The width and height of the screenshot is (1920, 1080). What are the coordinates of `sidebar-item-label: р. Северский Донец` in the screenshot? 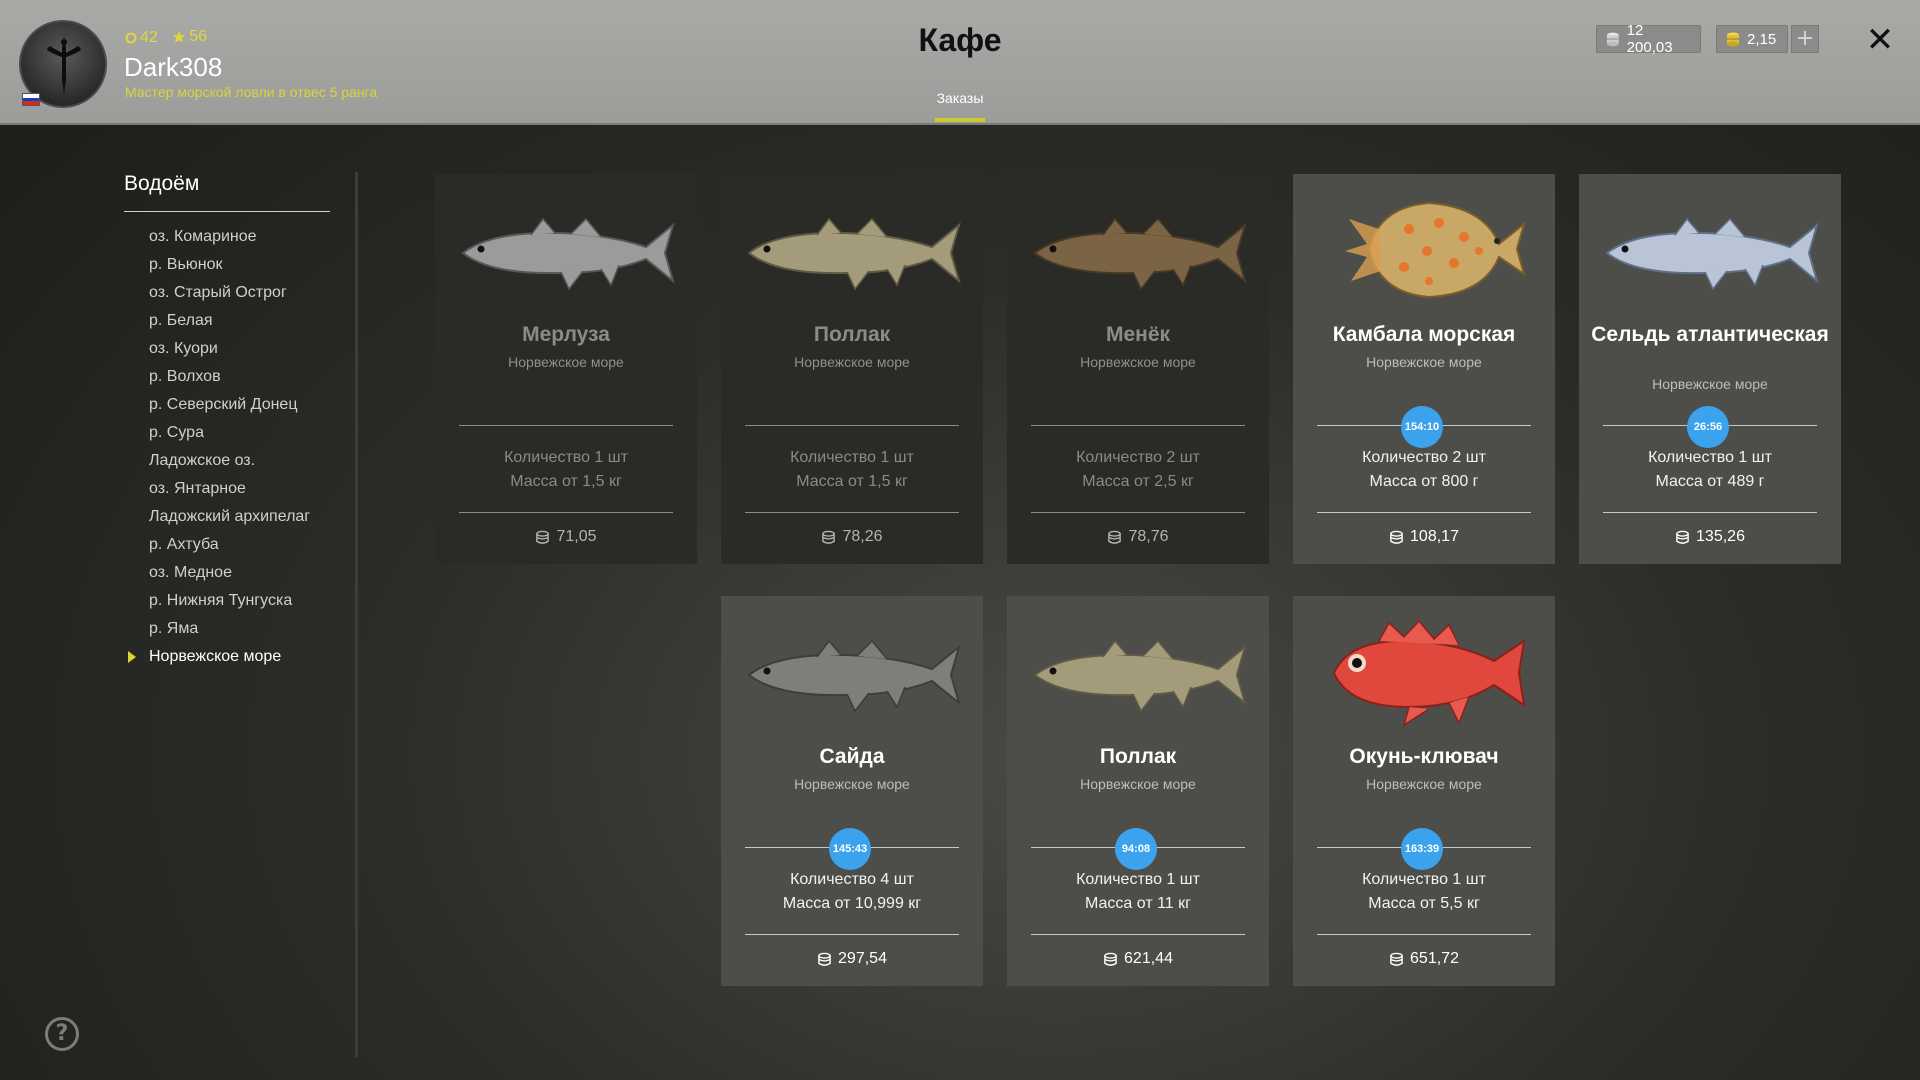 It's located at (223, 404).